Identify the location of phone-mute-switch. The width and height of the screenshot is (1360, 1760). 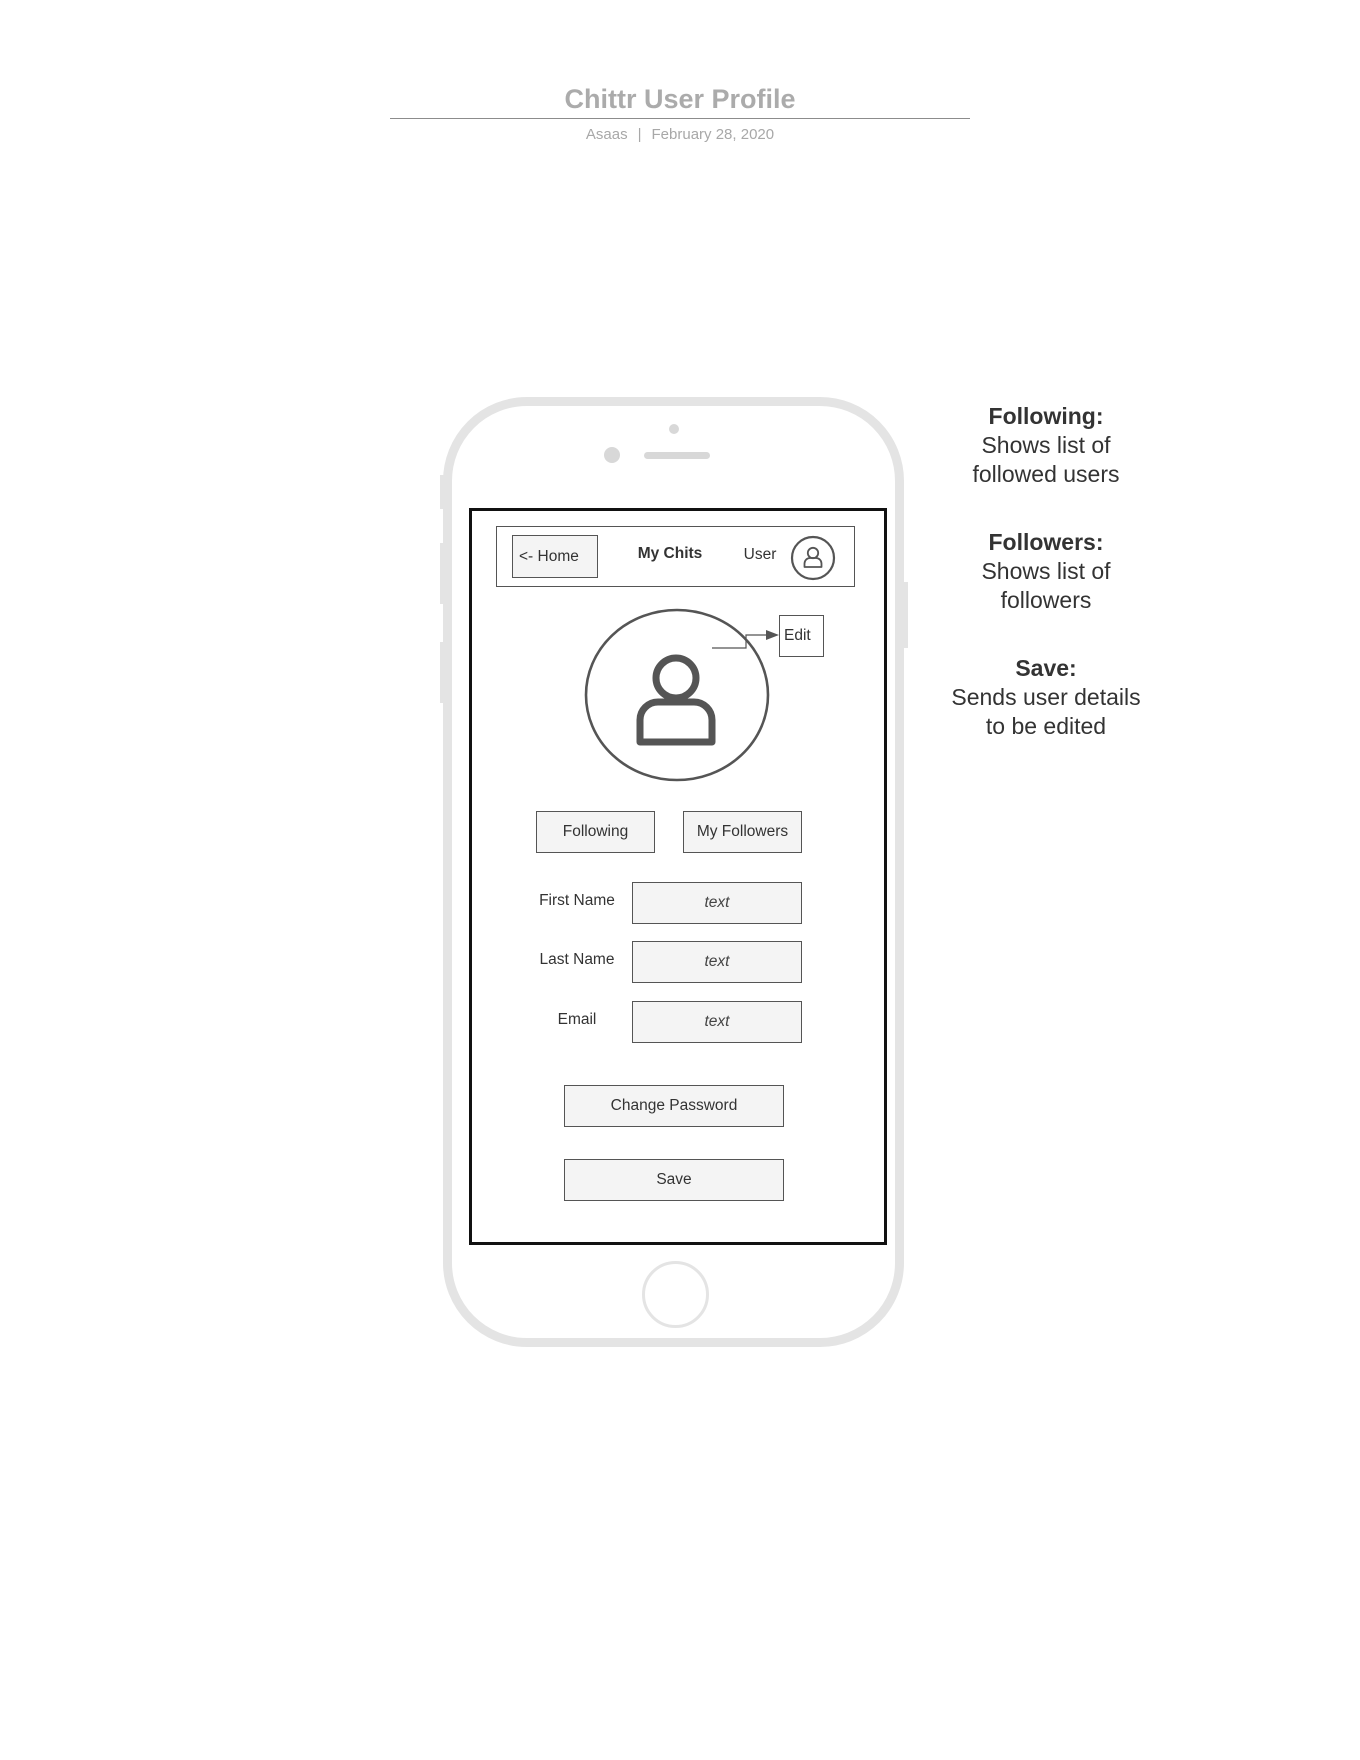
(442, 492).